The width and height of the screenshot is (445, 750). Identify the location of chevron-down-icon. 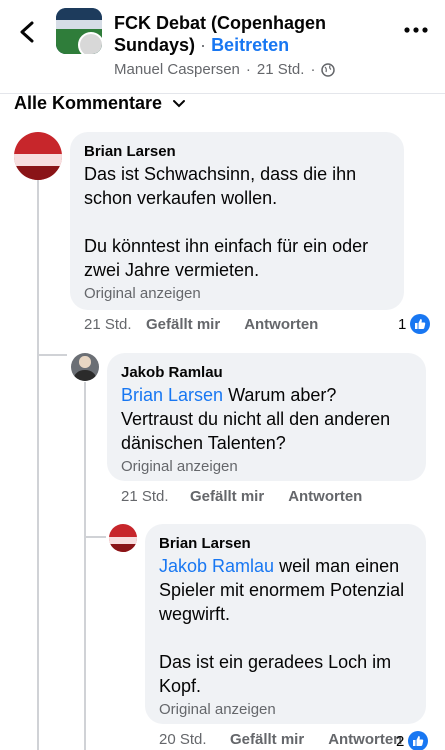
(179, 103).